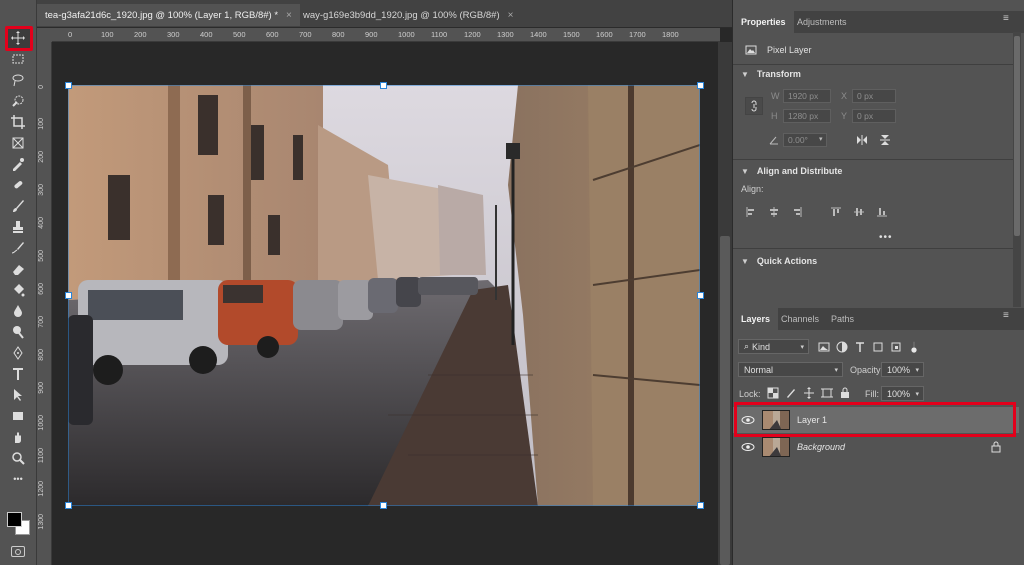 The width and height of the screenshot is (1024, 565). What do you see at coordinates (18, 164) in the screenshot?
I see `eyedropper-tool` at bounding box center [18, 164].